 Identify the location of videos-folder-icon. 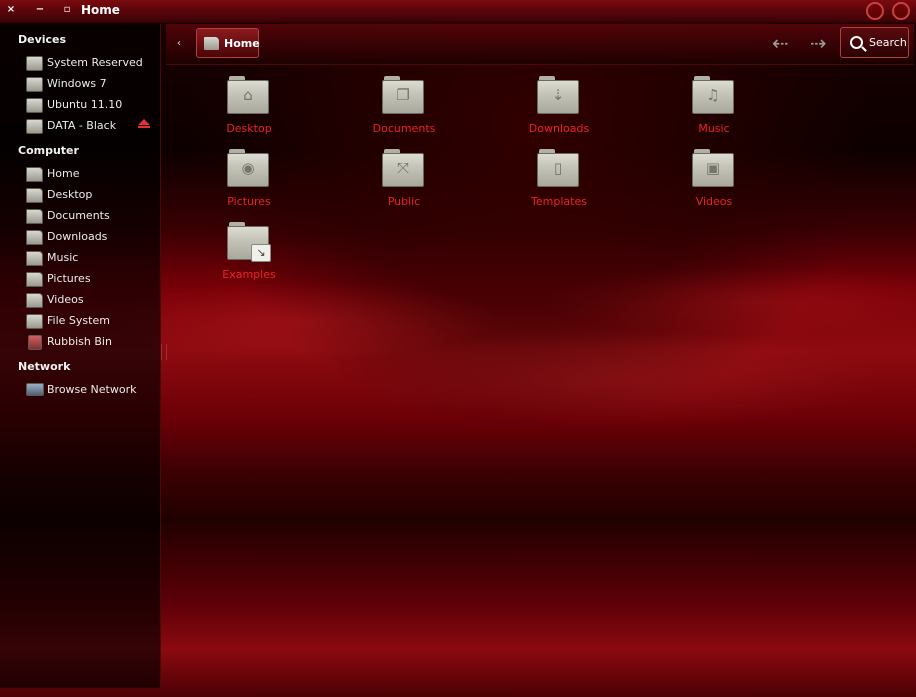
(34, 300).